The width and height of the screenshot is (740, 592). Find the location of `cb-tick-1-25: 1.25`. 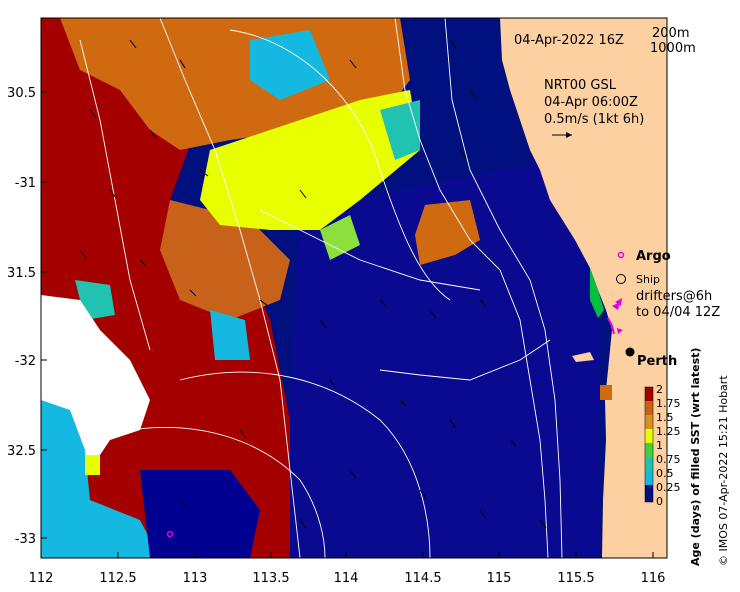

cb-tick-1-25: 1.25 is located at coordinates (668, 431).